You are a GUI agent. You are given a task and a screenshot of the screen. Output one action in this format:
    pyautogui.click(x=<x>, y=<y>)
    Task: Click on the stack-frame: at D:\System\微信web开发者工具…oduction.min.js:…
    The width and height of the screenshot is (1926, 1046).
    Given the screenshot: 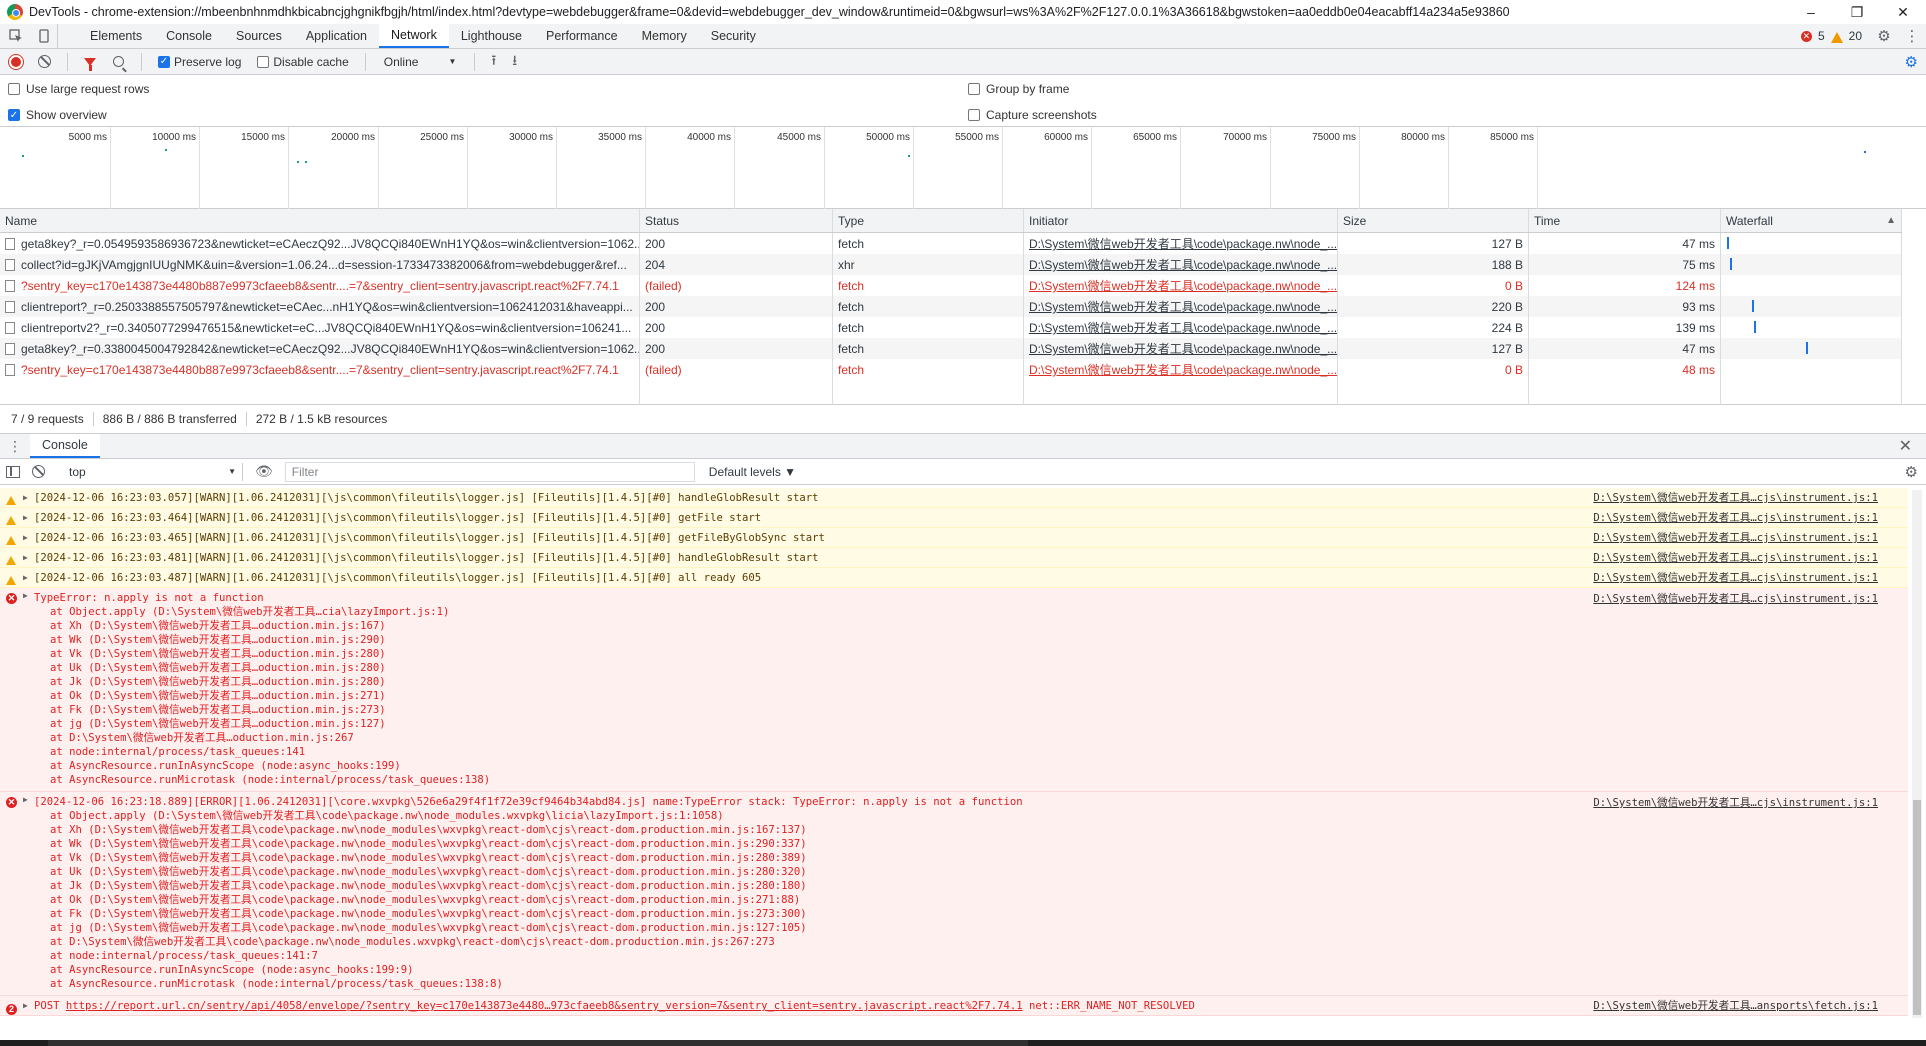 What is the action you would take?
    pyautogui.click(x=971, y=738)
    